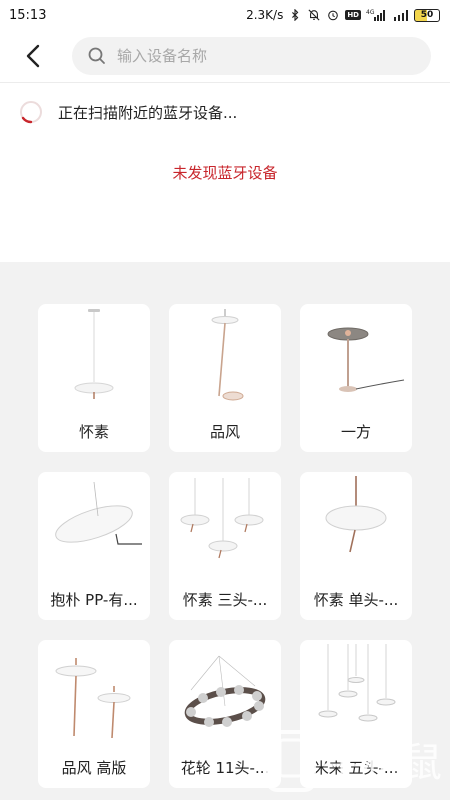 This screenshot has width=450, height=800. Describe the element at coordinates (28, 15) in the screenshot. I see `status-time: 15:13` at that location.